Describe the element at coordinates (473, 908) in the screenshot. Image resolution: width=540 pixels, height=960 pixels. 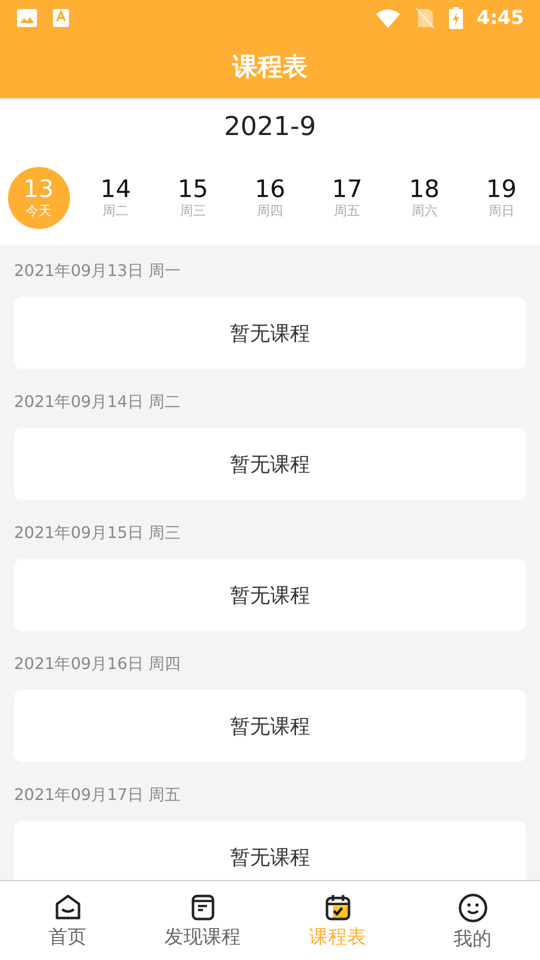
I see `smiley-icon` at that location.